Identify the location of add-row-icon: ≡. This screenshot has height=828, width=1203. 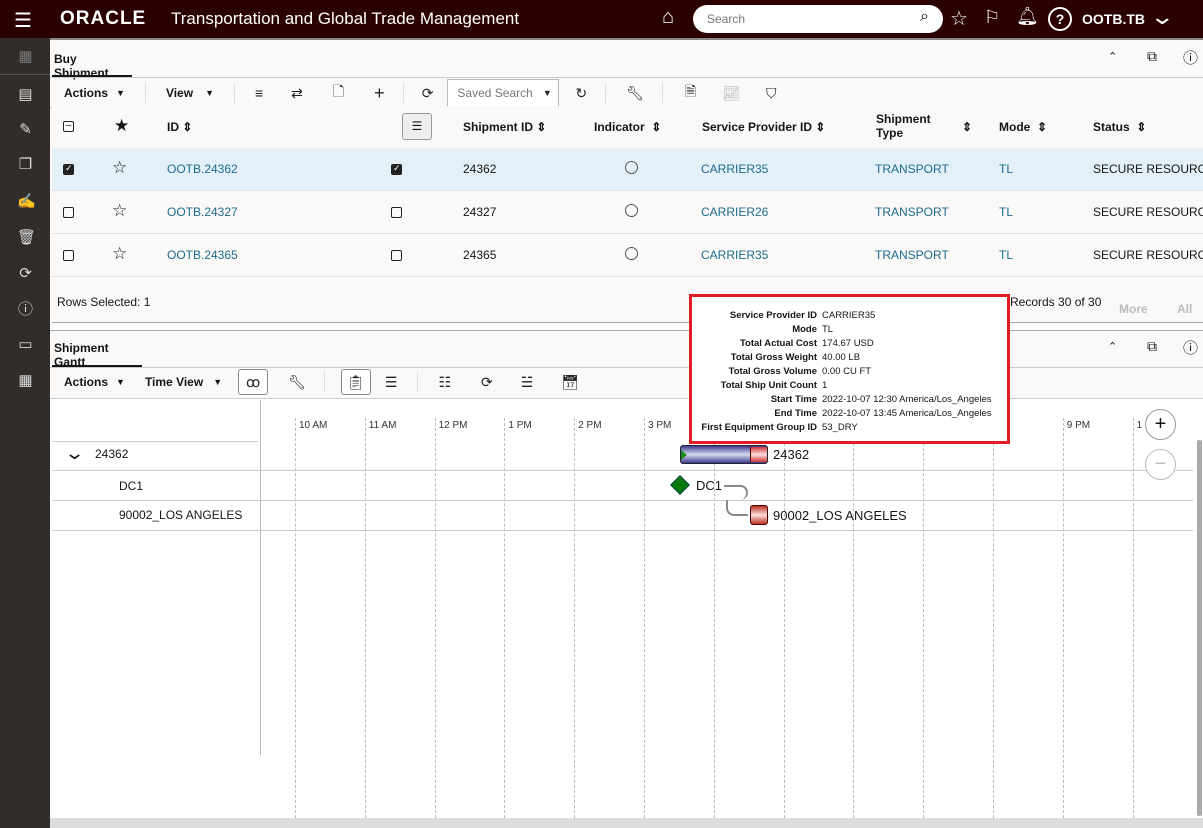
(259, 93).